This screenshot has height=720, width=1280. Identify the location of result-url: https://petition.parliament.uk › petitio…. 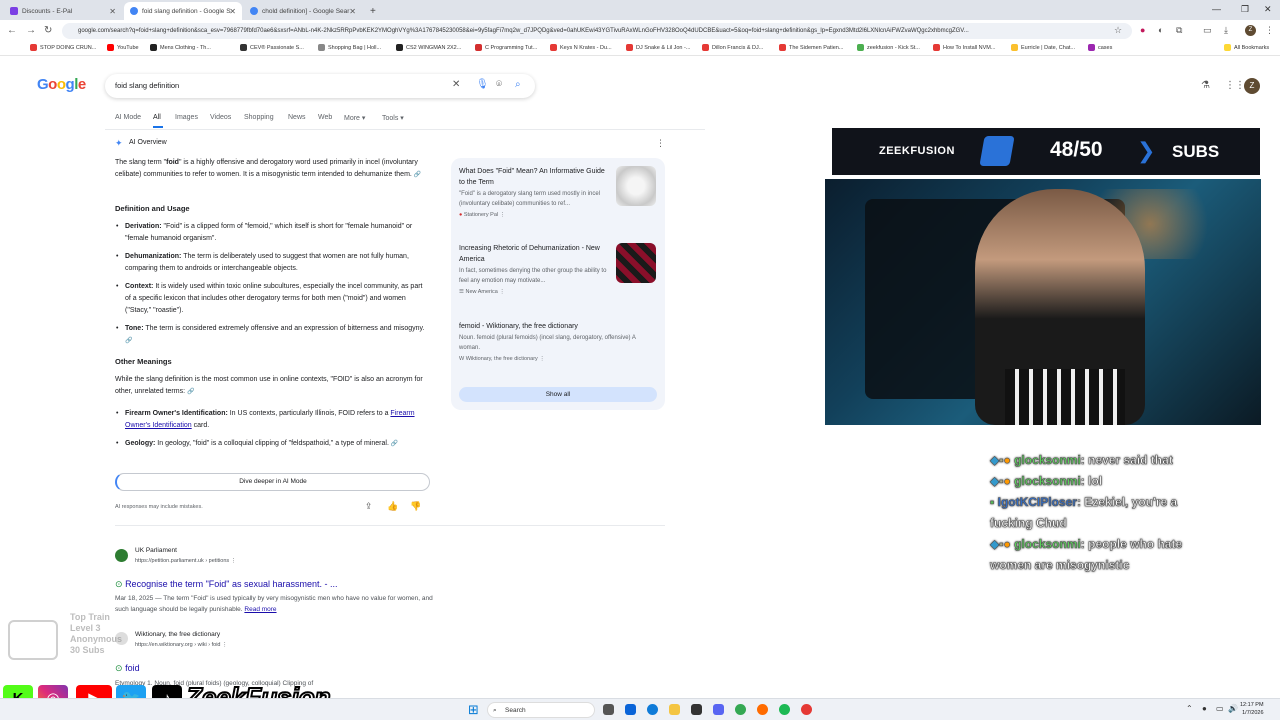
(185, 561).